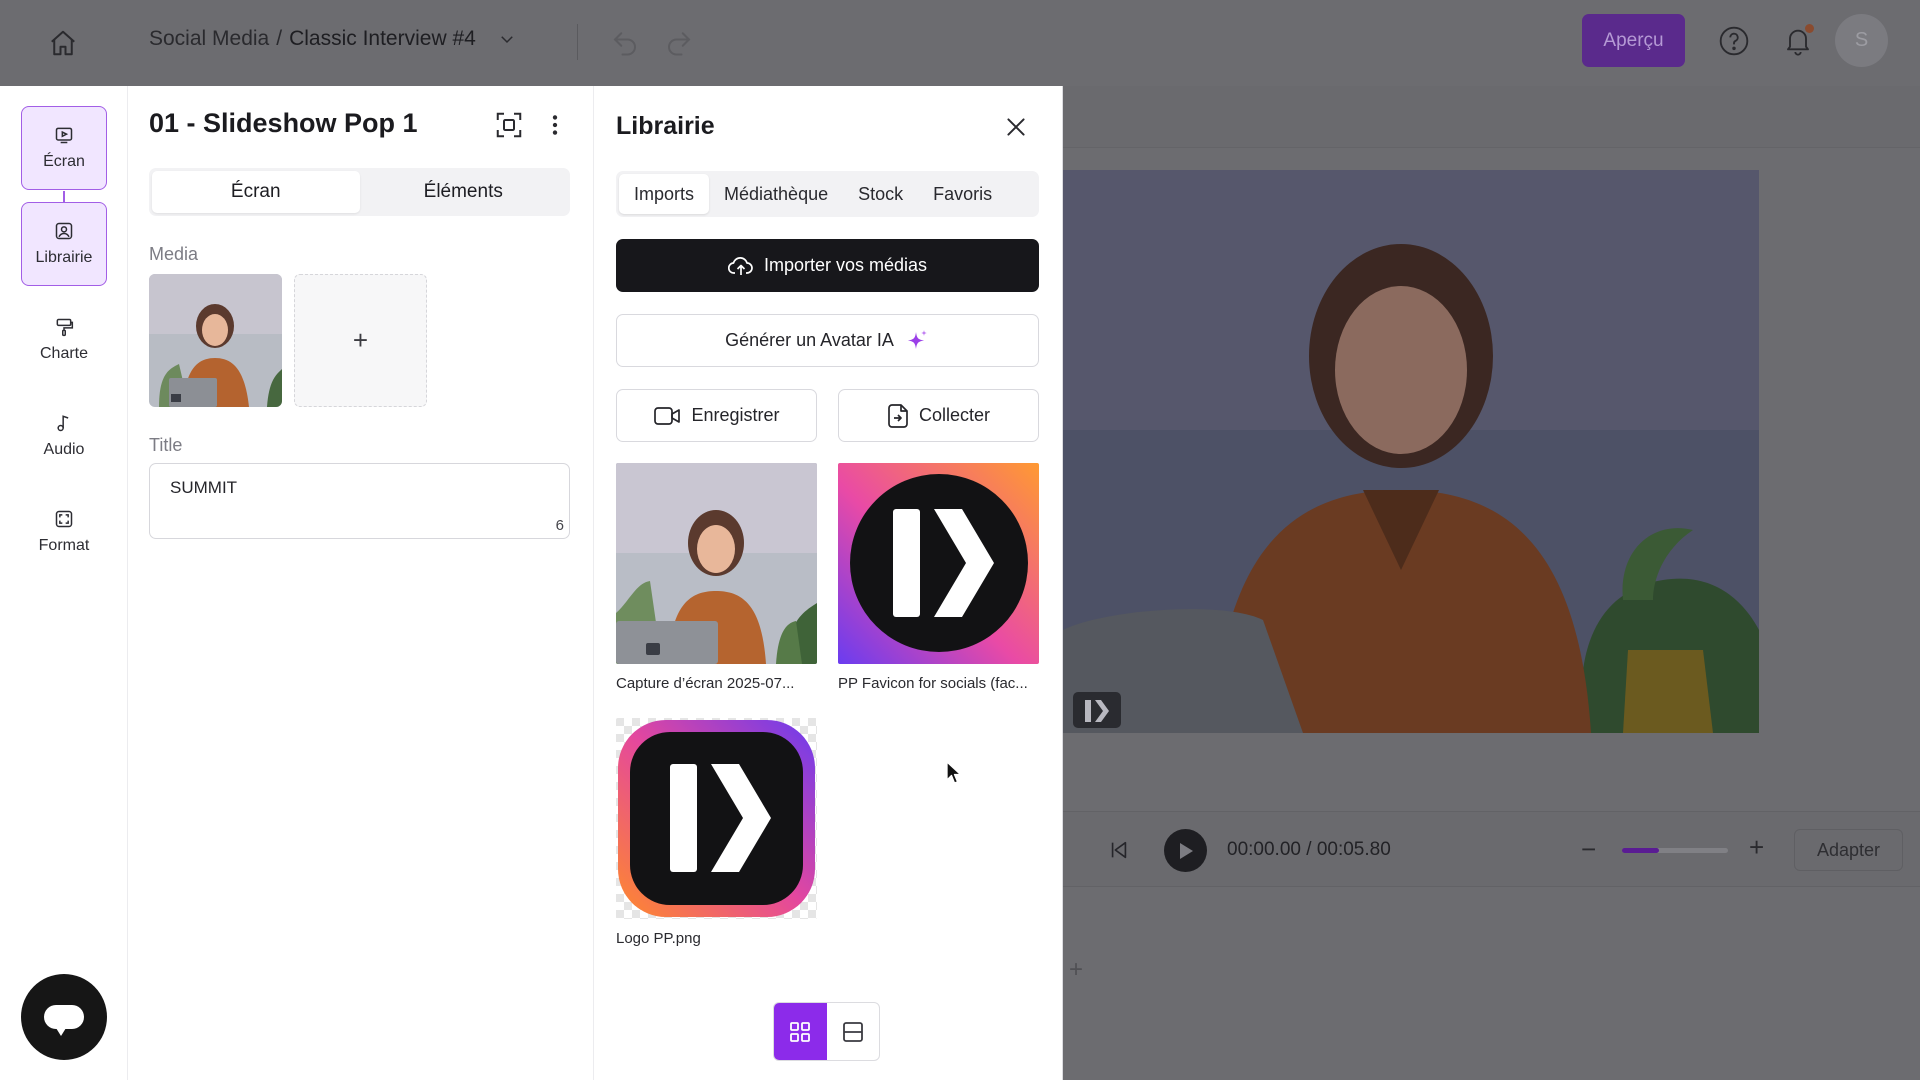 The width and height of the screenshot is (1920, 1080). I want to click on nav-item-label: Format, so click(64, 545).